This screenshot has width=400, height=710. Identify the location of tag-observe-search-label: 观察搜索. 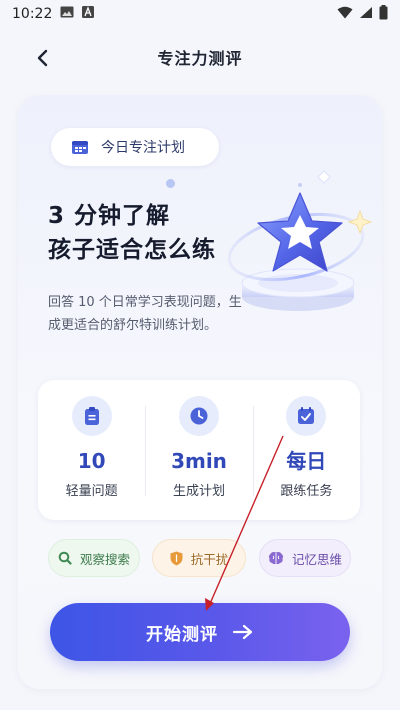
(104, 559).